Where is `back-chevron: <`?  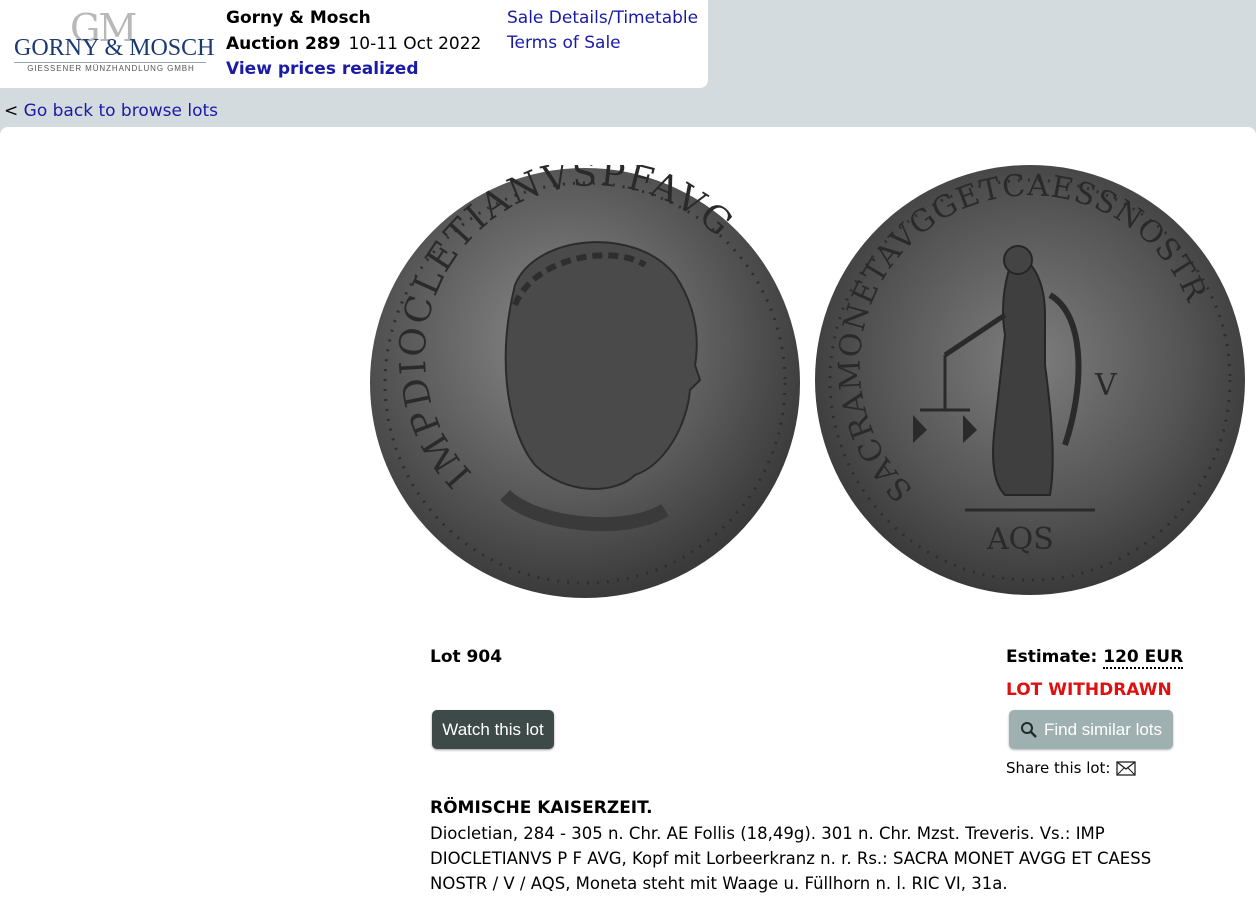
back-chevron: < is located at coordinates (11, 111).